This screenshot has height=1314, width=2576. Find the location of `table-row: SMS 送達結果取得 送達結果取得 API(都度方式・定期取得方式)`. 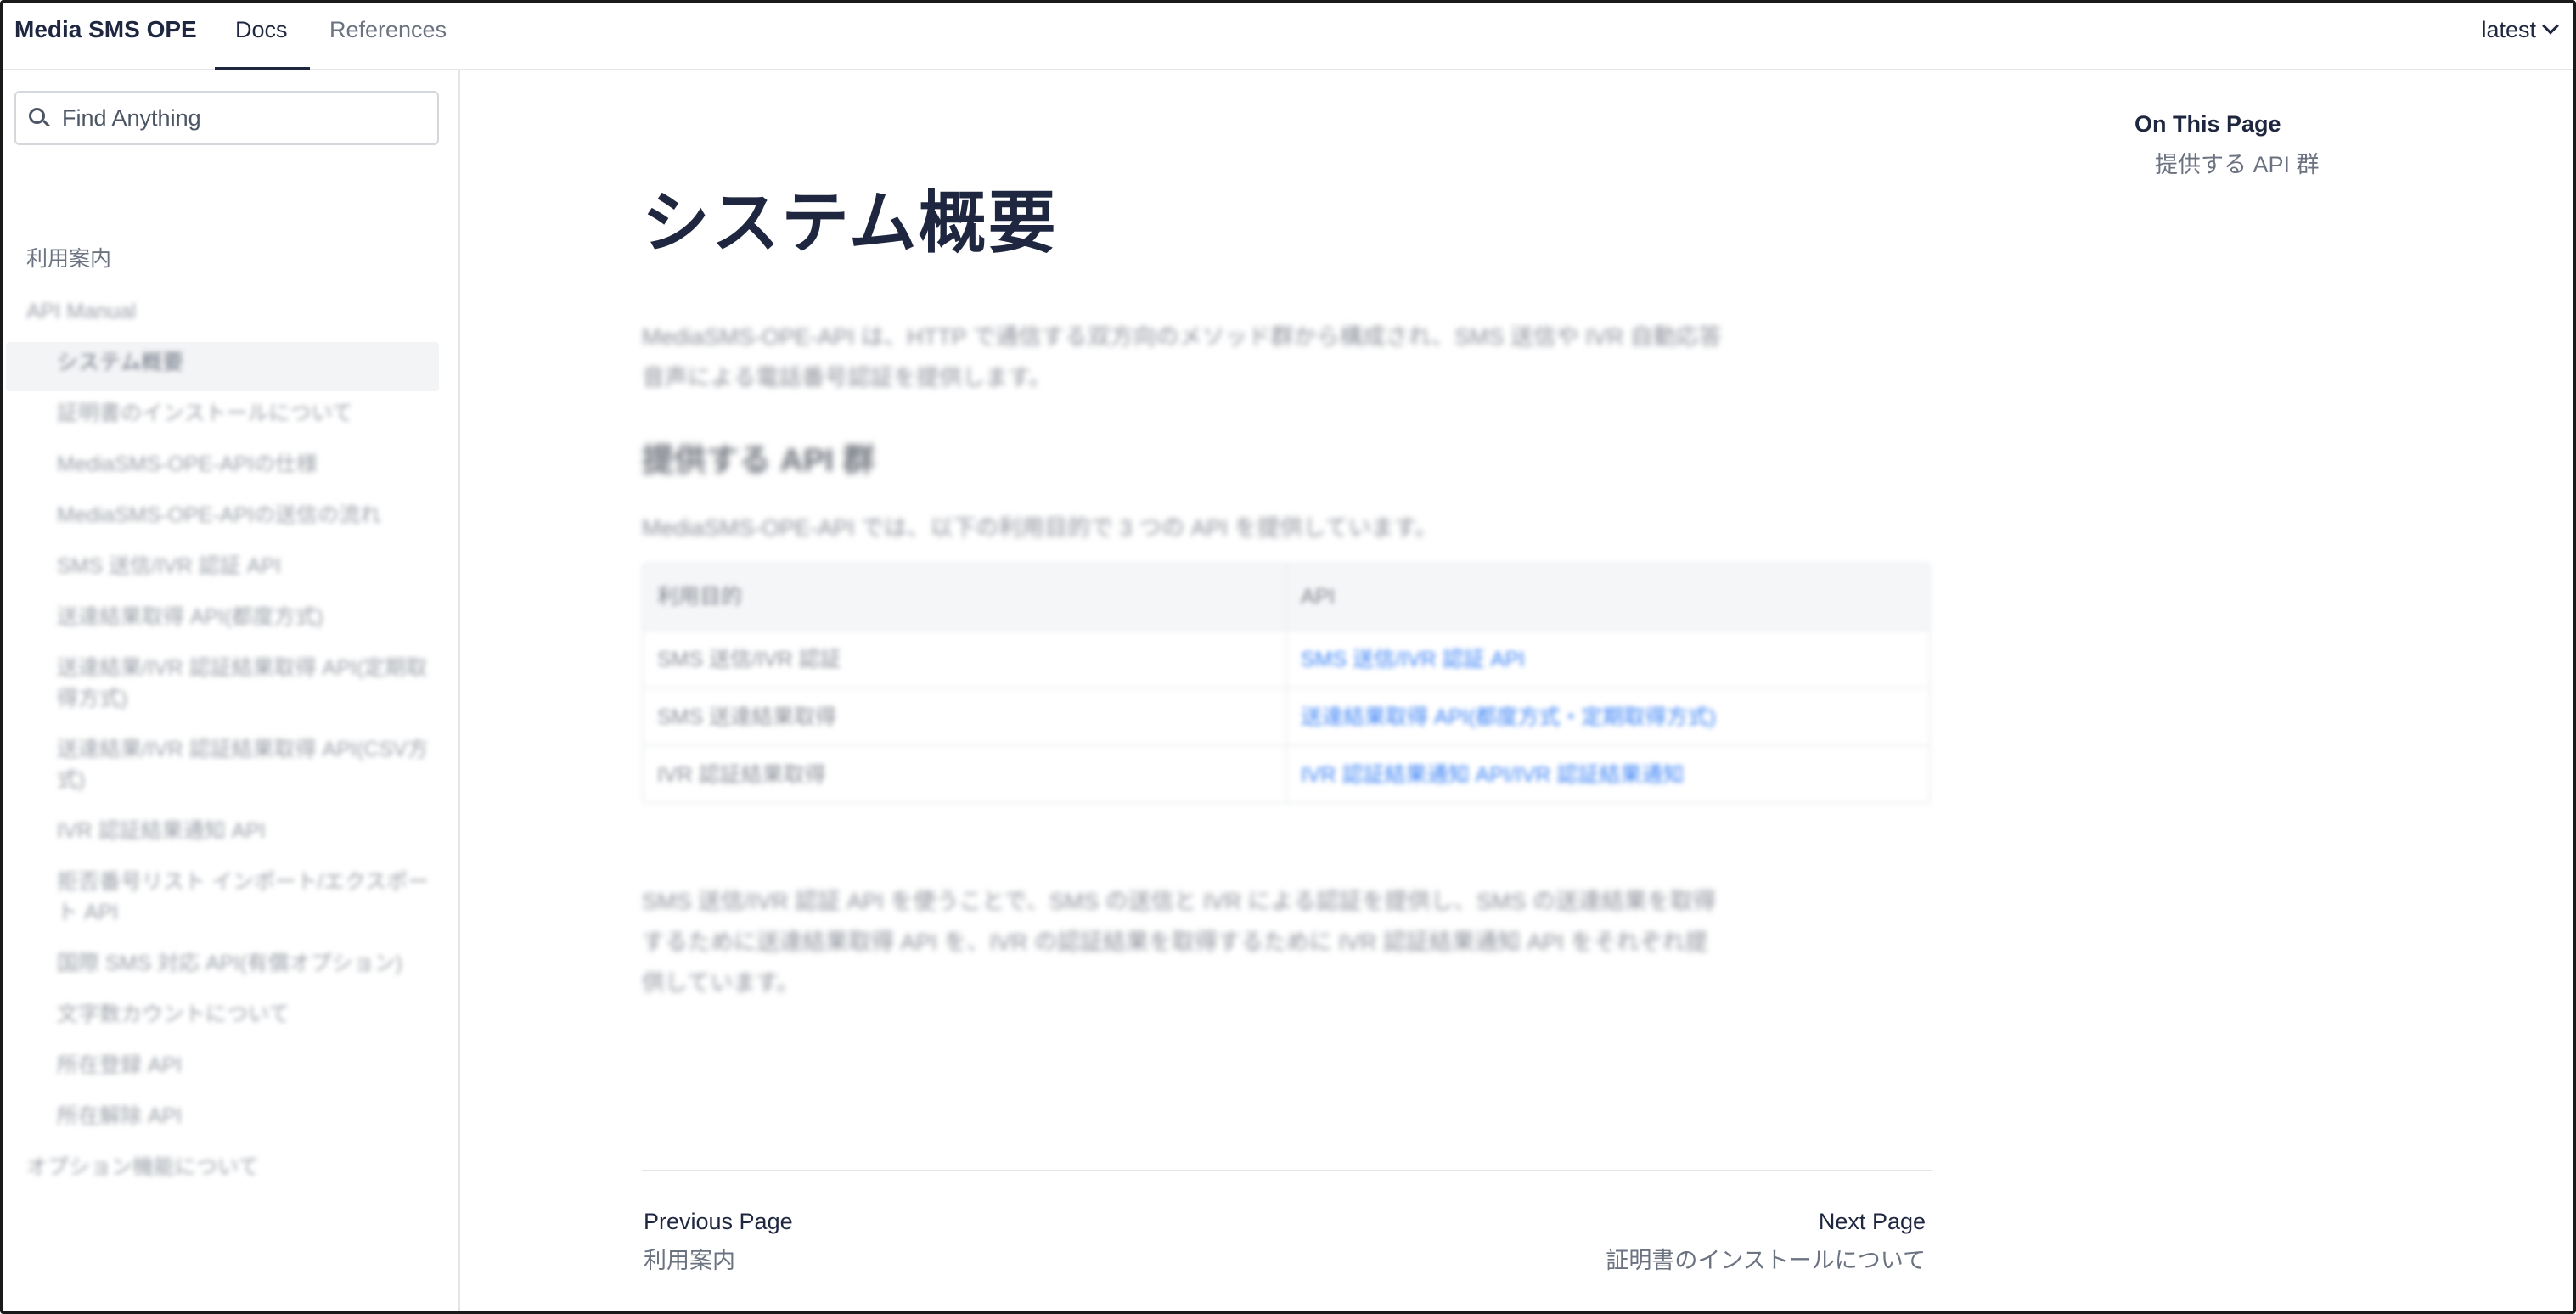

table-row: SMS 送達結果取得 送達結果取得 API(都度方式・定期取得方式) is located at coordinates (1286, 715).